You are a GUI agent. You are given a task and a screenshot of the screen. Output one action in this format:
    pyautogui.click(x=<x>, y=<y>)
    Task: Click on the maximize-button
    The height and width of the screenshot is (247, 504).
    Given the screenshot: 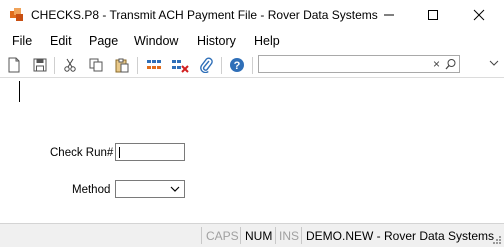 What is the action you would take?
    pyautogui.click(x=433, y=15)
    